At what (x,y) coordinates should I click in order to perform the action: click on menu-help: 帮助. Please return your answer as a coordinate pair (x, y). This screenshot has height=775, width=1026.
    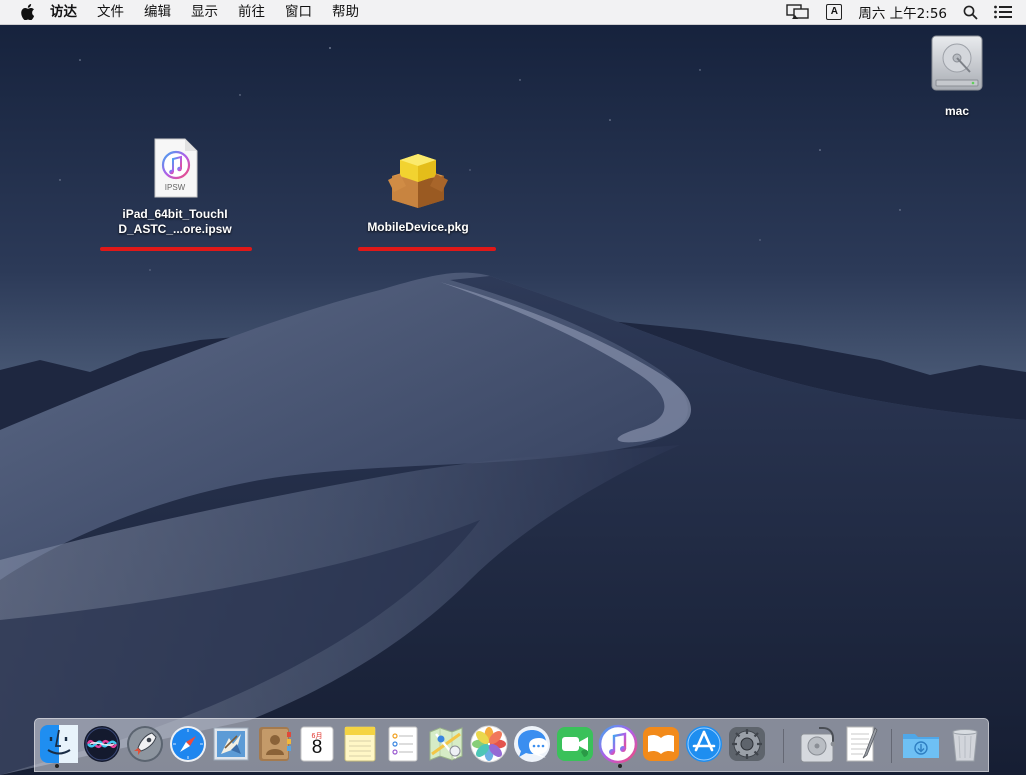
    Looking at the image, I should click on (345, 12).